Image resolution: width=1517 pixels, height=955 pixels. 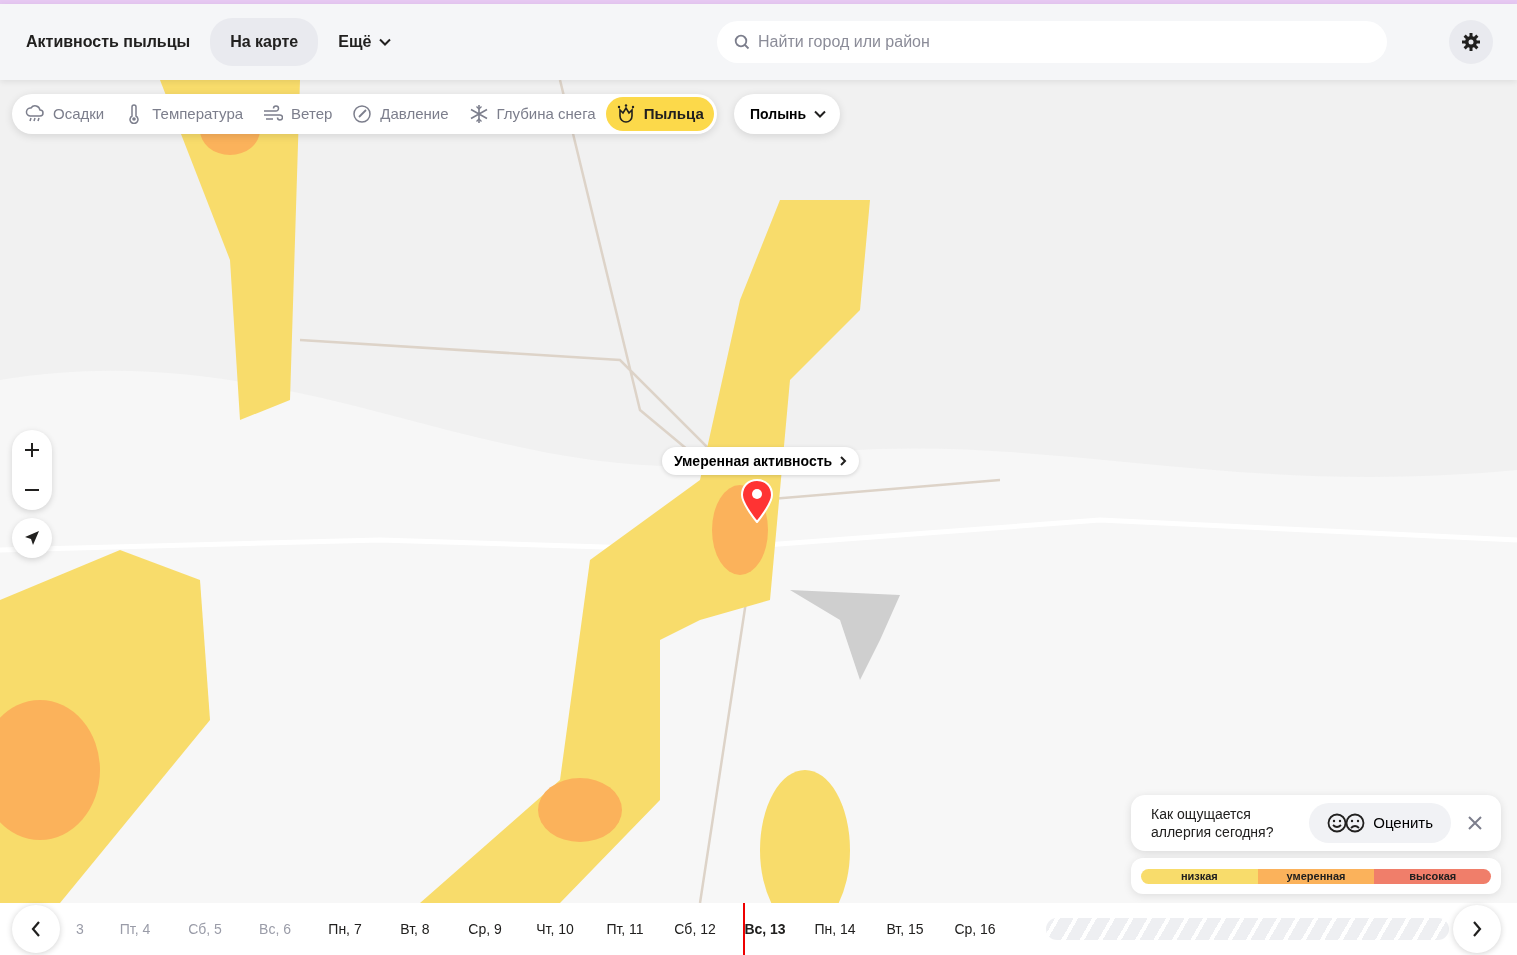 What do you see at coordinates (400, 114) in the screenshot?
I see `layer-tab: Давление` at bounding box center [400, 114].